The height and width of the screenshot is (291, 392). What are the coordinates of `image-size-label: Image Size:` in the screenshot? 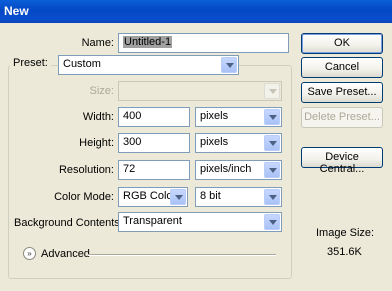 It's located at (345, 233).